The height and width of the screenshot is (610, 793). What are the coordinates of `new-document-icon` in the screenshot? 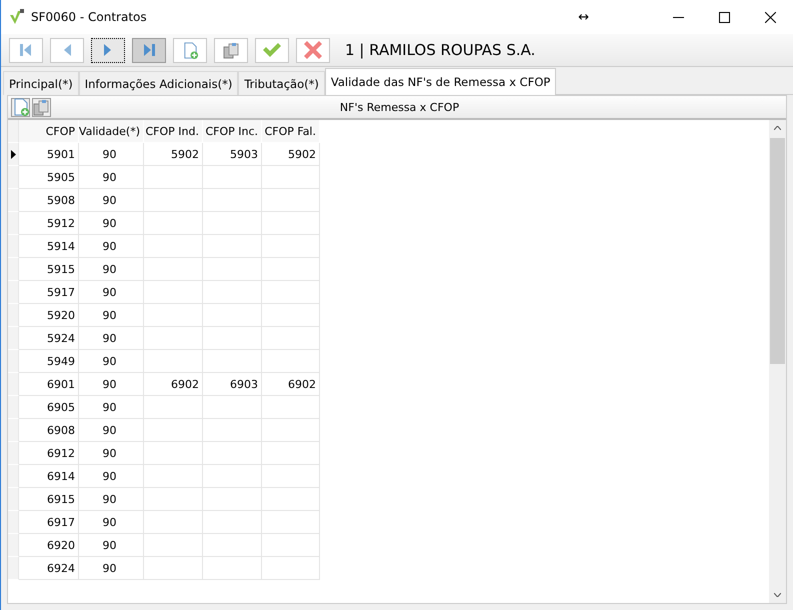 It's located at (20, 107).